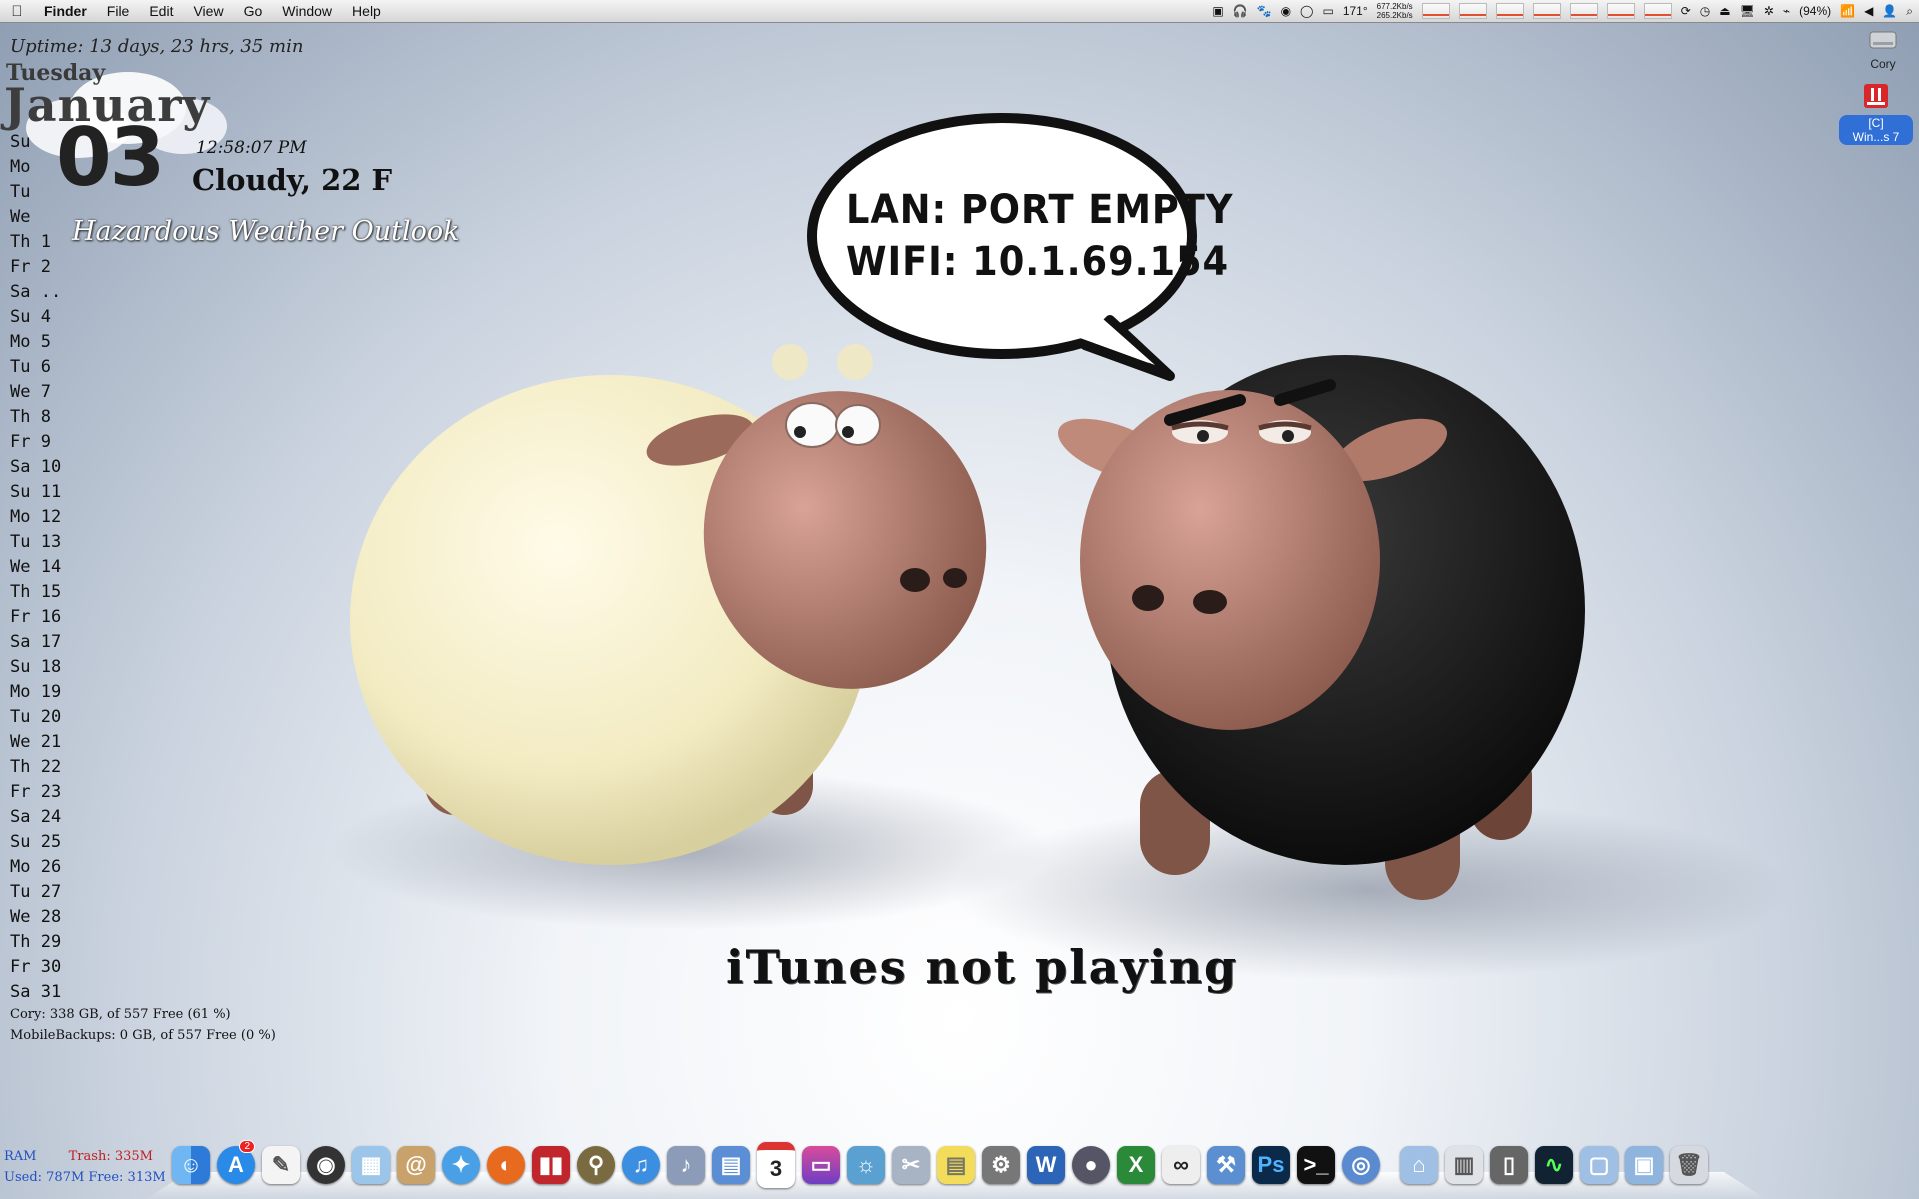 The width and height of the screenshot is (1919, 1199). I want to click on clock-time: 12:58:07 PM, so click(251, 148).